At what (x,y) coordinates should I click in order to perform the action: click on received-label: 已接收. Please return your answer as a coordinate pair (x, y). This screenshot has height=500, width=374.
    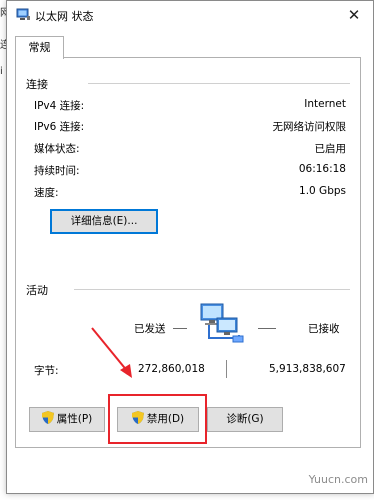
    Looking at the image, I should click on (324, 329).